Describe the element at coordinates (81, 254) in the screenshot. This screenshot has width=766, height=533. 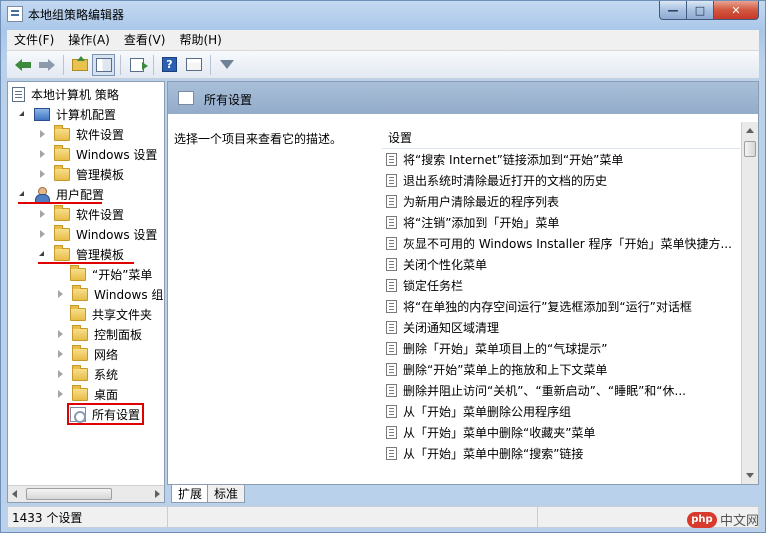
I see `tree-item-user-admin: 管理模板` at that location.